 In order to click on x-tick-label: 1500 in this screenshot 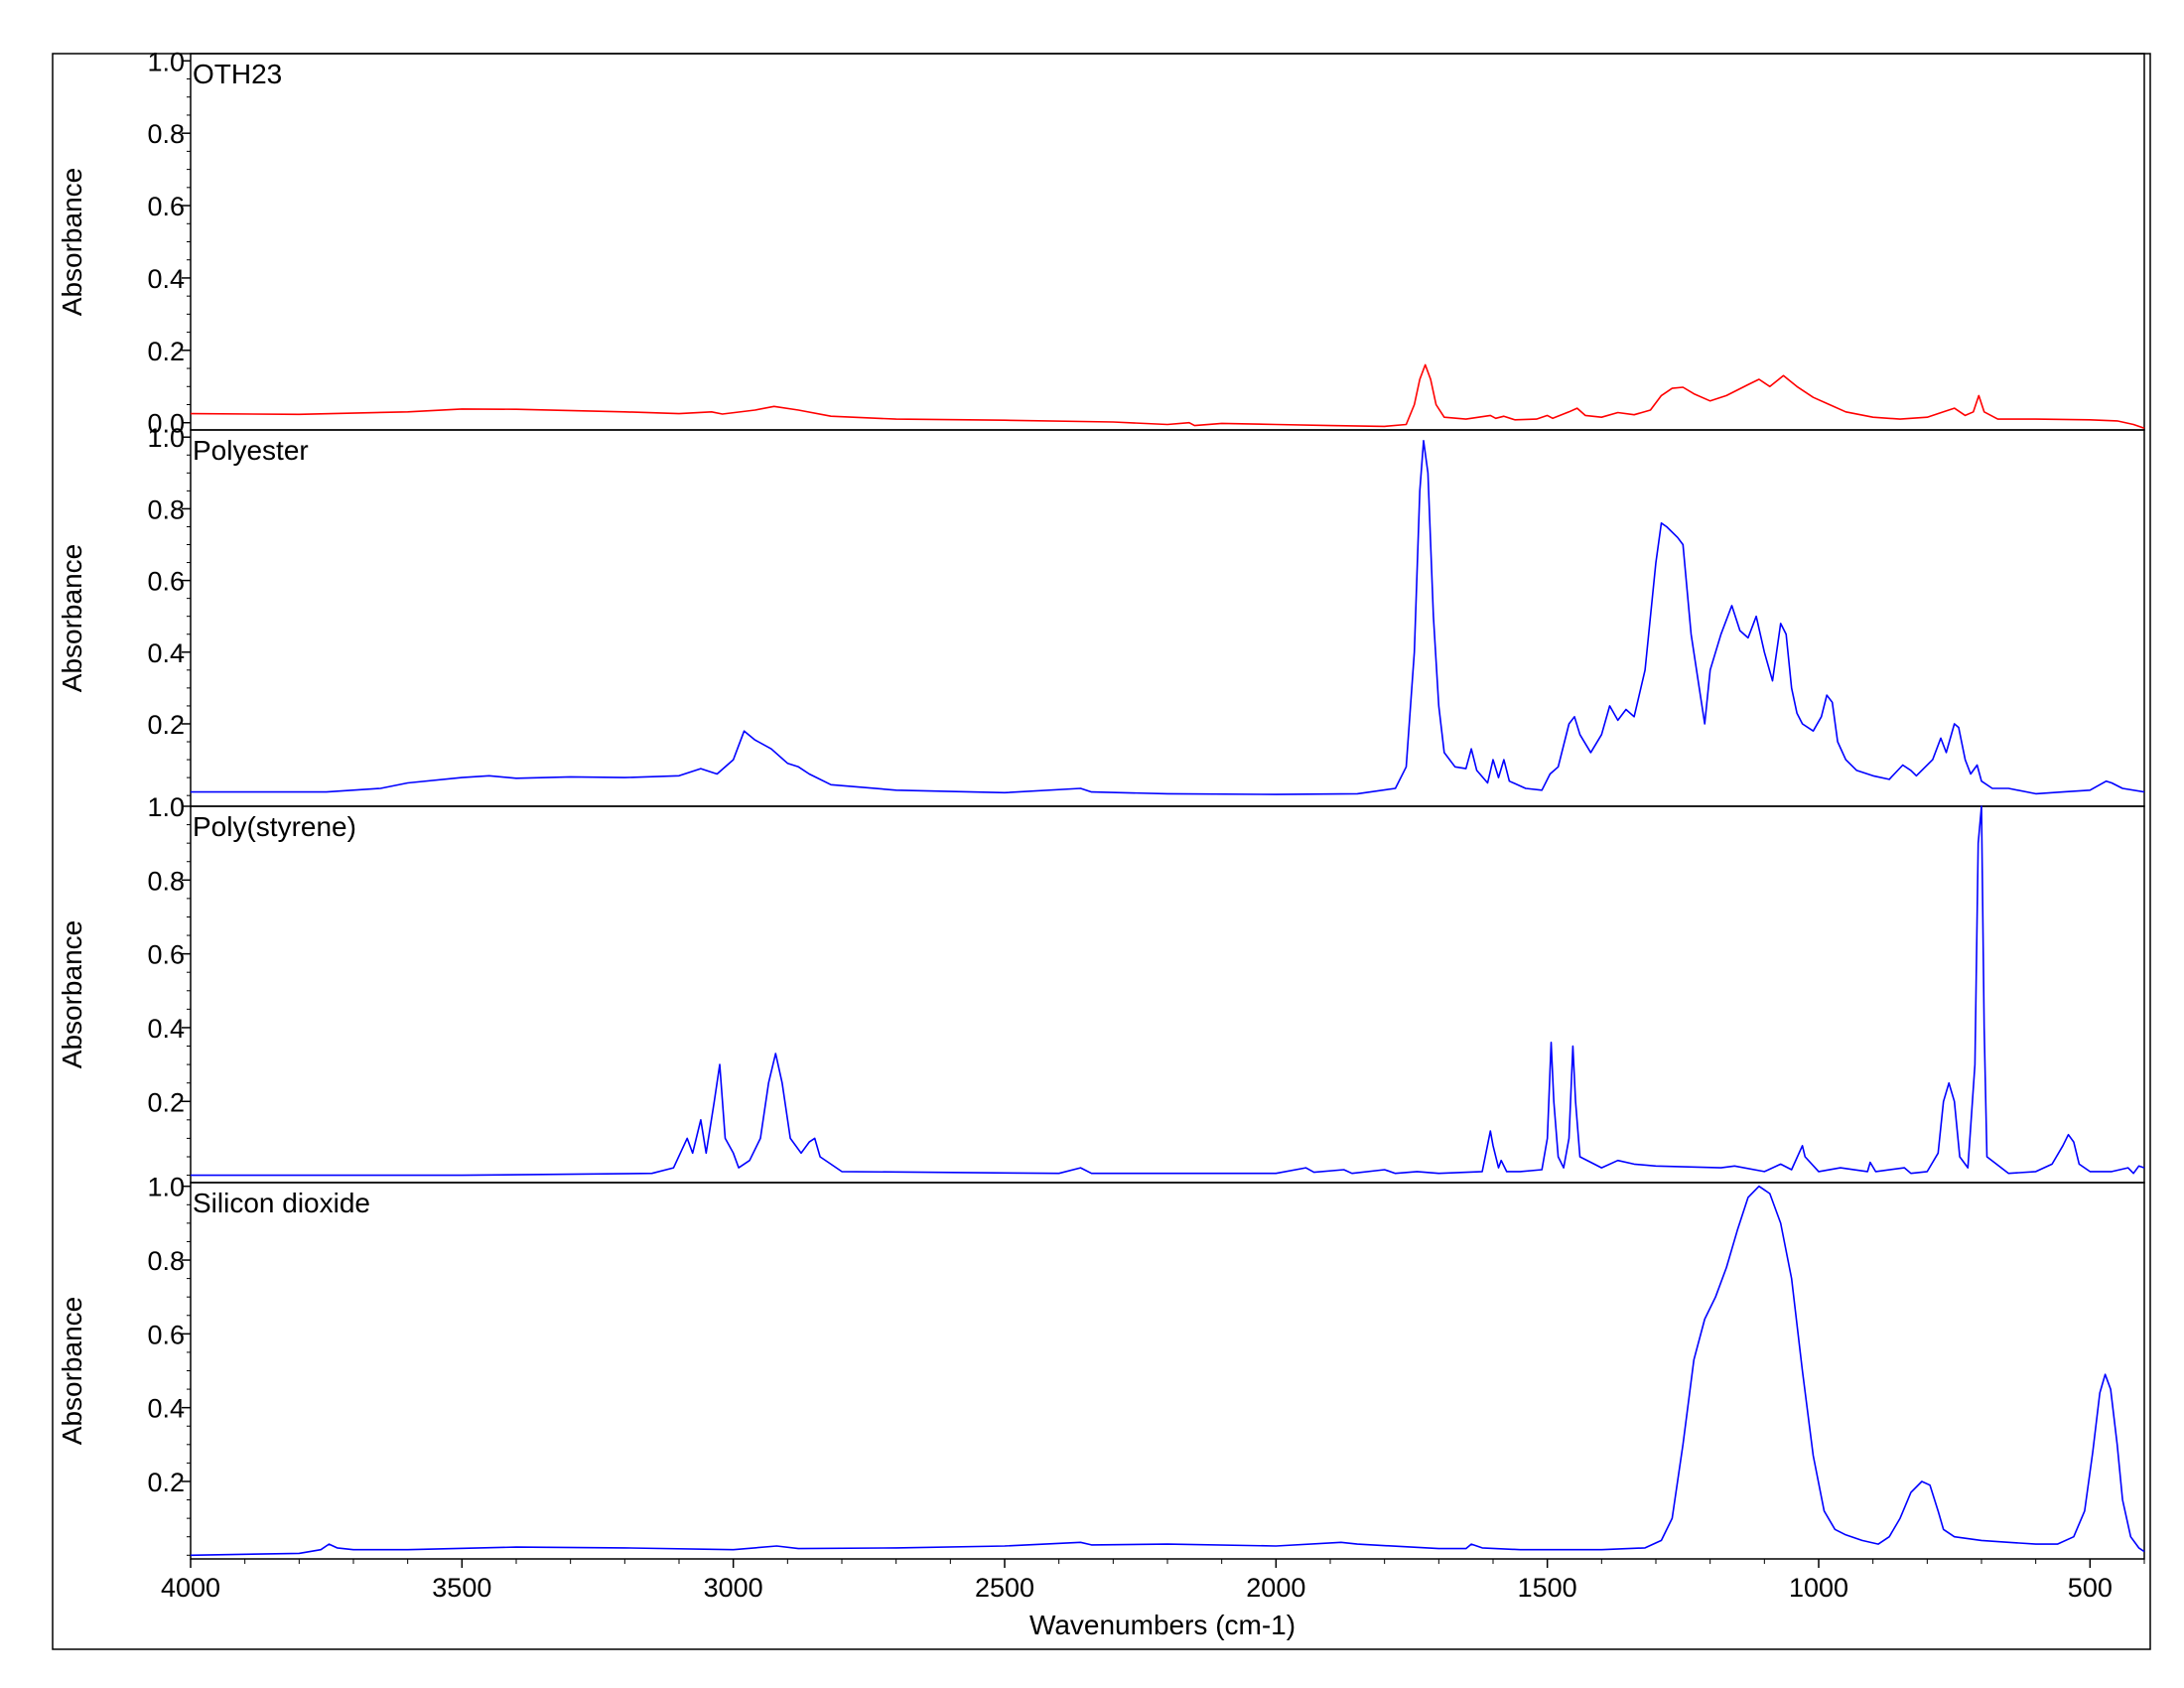, I will do `click(1547, 1588)`.